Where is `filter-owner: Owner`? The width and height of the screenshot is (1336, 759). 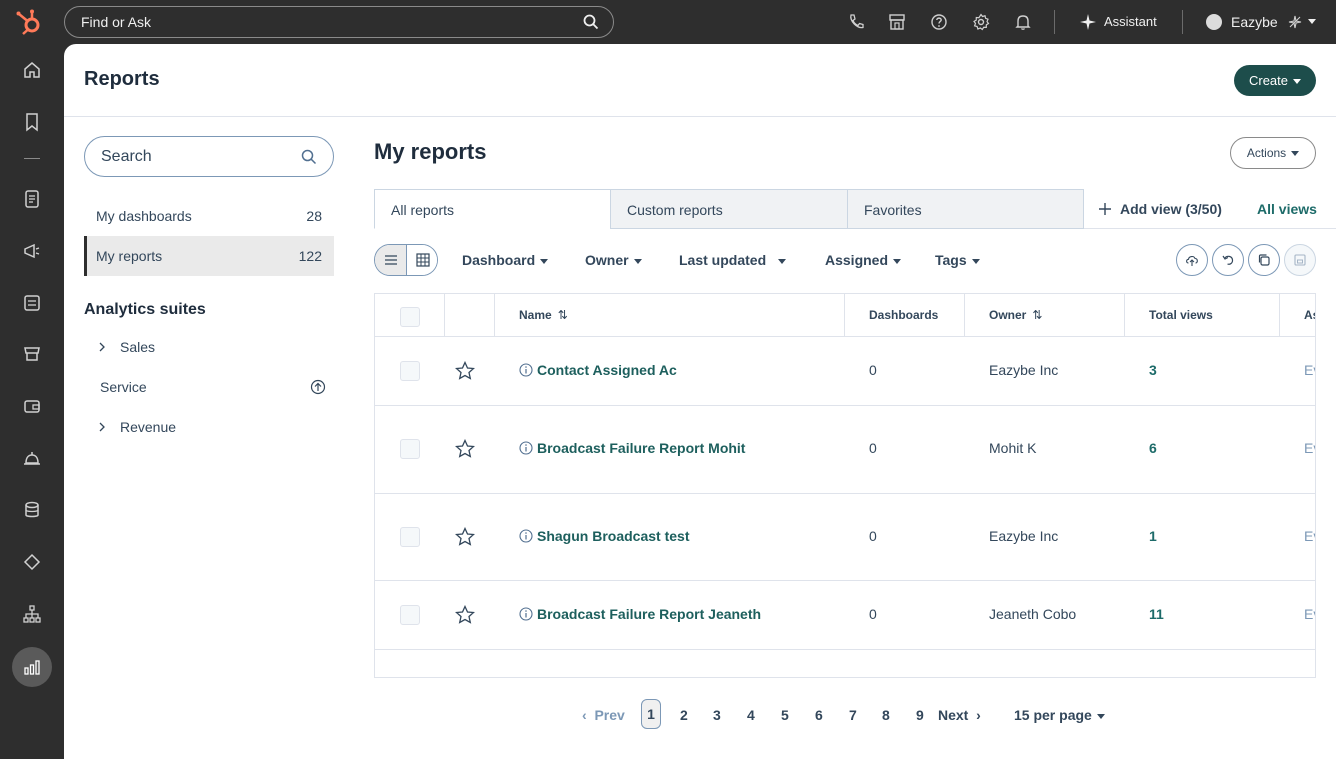 filter-owner: Owner is located at coordinates (613, 260).